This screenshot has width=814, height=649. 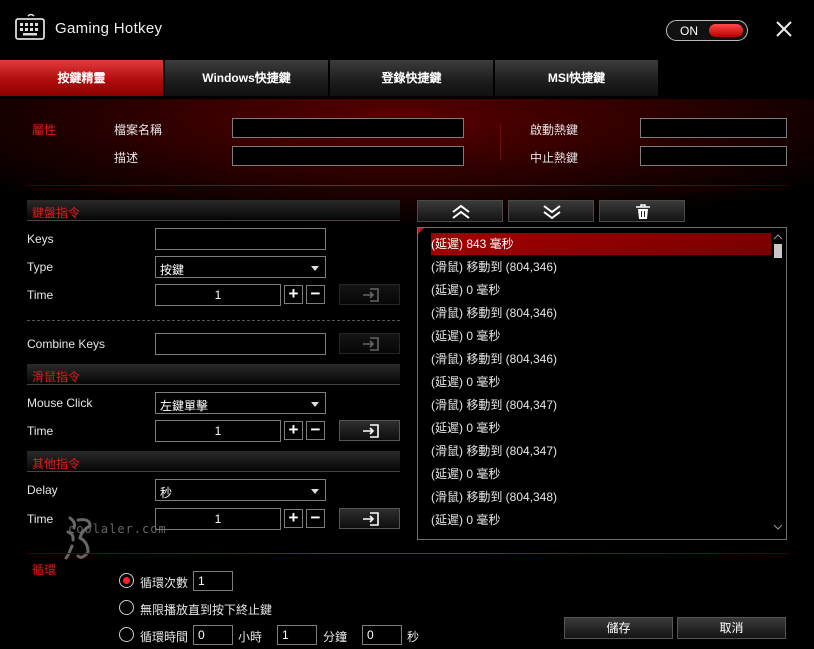 I want to click on insert-combine-button, so click(x=369, y=343).